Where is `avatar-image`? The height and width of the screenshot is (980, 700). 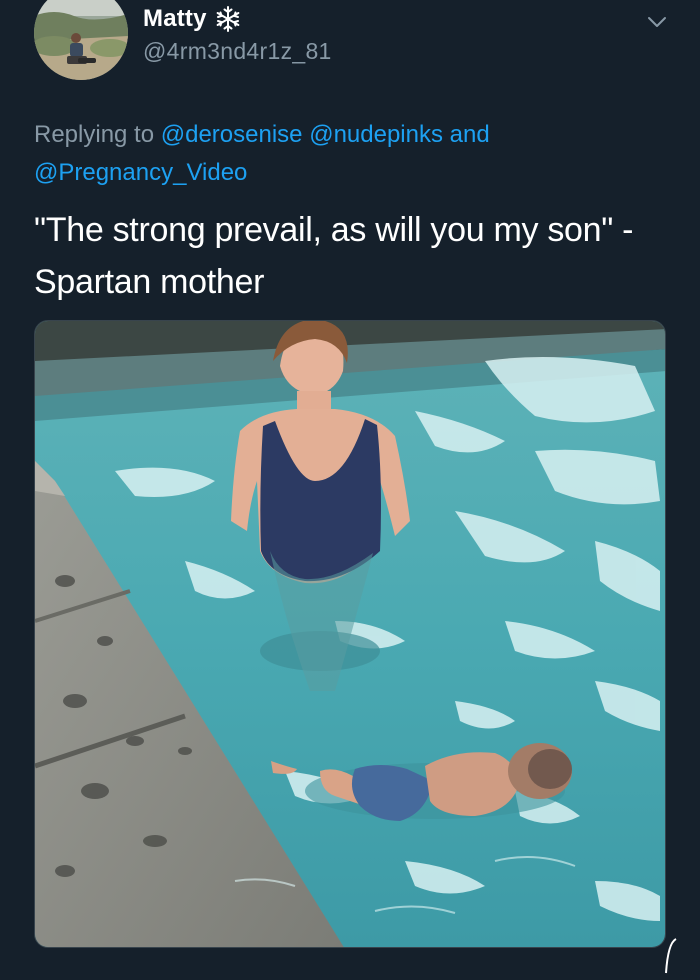
avatar-image is located at coordinates (81, 40).